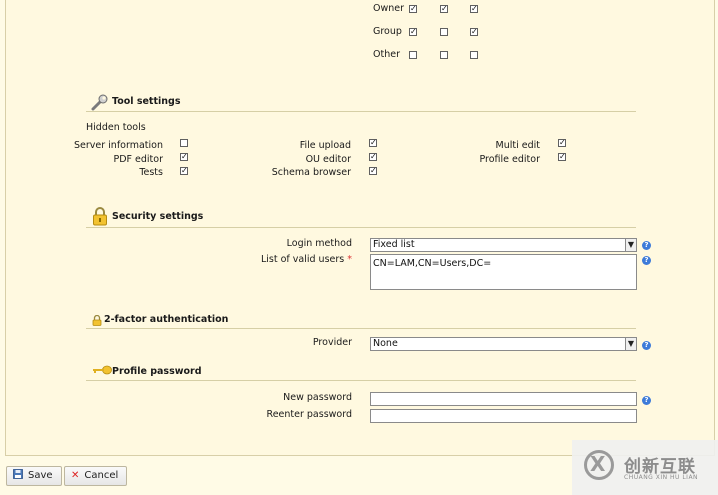  What do you see at coordinates (598, 464) in the screenshot?
I see `watermark-logo-glyph: X` at bounding box center [598, 464].